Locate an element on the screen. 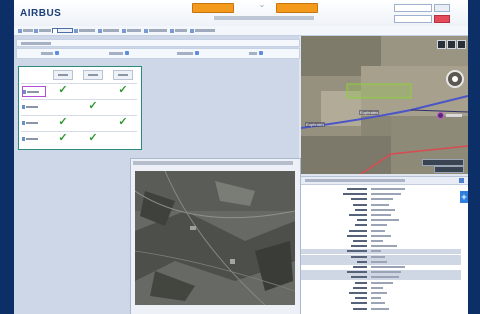  satellite-image is located at coordinates (215, 238).